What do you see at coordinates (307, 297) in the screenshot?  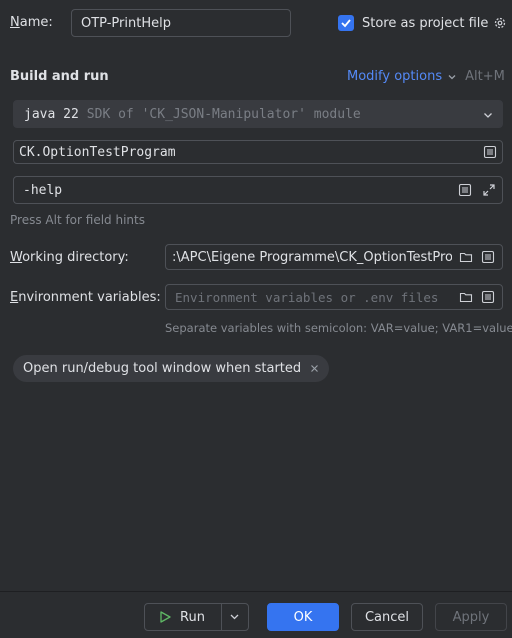 I see `environment-variables-placeholder: Environment variables or .env files` at bounding box center [307, 297].